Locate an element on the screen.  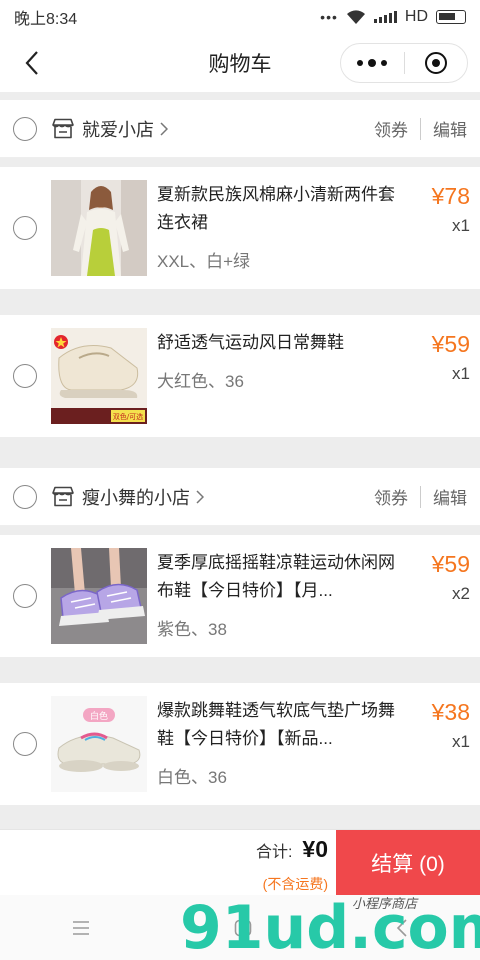
more-options-button is located at coordinates (372, 63).